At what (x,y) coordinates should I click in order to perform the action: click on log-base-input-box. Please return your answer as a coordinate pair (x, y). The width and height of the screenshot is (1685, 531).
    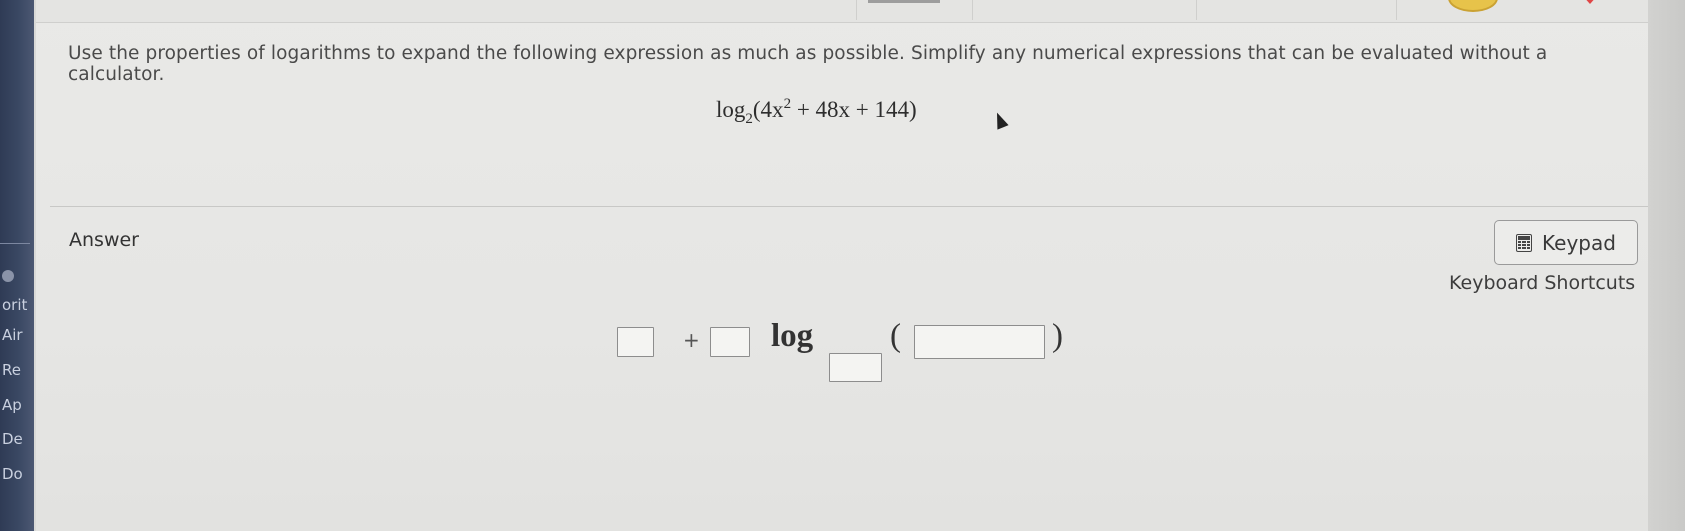
    Looking at the image, I should click on (855, 367).